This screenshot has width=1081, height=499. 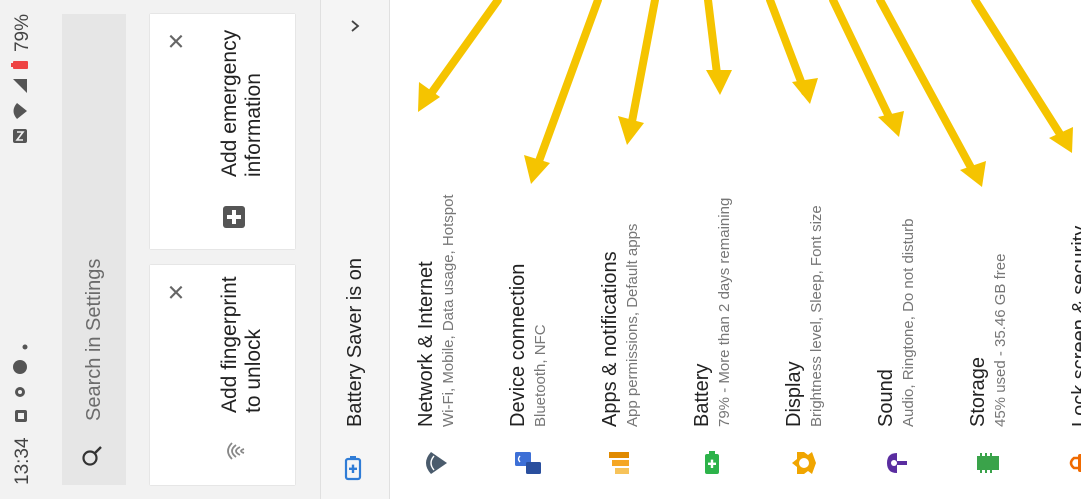 What do you see at coordinates (724, 312) in the screenshot?
I see `settings-item-subtitle: 79% - More than 2 days remaining` at bounding box center [724, 312].